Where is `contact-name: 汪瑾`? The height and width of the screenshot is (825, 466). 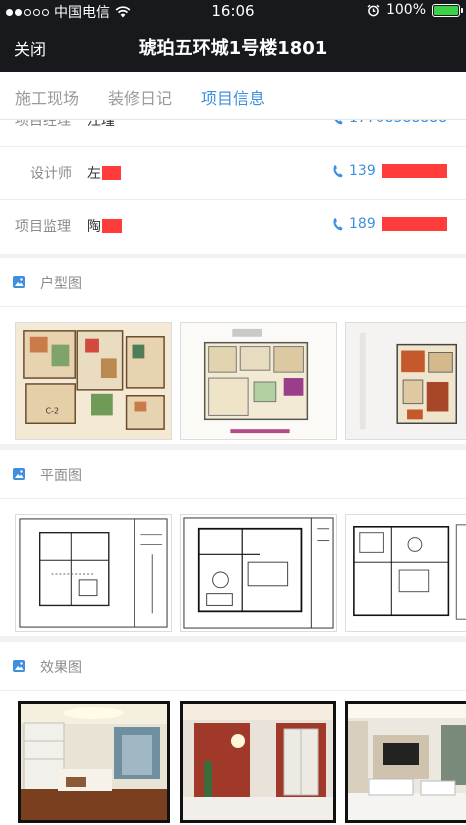
contact-name: 汪瑾 is located at coordinates (101, 124).